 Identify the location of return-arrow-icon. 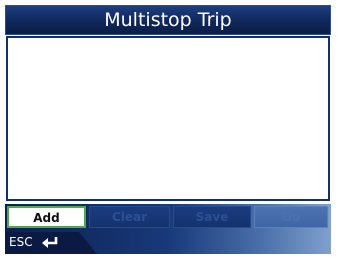
(50, 242).